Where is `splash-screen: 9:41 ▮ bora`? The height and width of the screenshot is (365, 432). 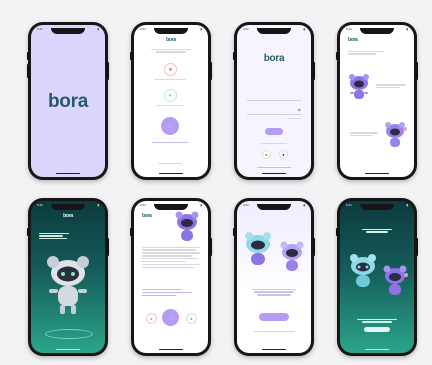 splash-screen: 9:41 ▮ bora is located at coordinates (68, 101).